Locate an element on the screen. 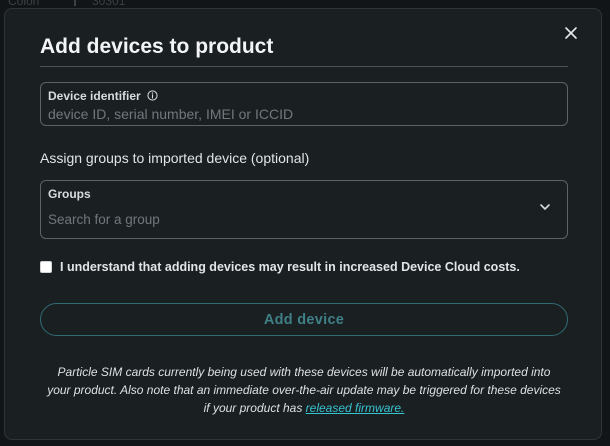 This screenshot has height=446, width=610. groups-label: Groups is located at coordinates (69, 194).